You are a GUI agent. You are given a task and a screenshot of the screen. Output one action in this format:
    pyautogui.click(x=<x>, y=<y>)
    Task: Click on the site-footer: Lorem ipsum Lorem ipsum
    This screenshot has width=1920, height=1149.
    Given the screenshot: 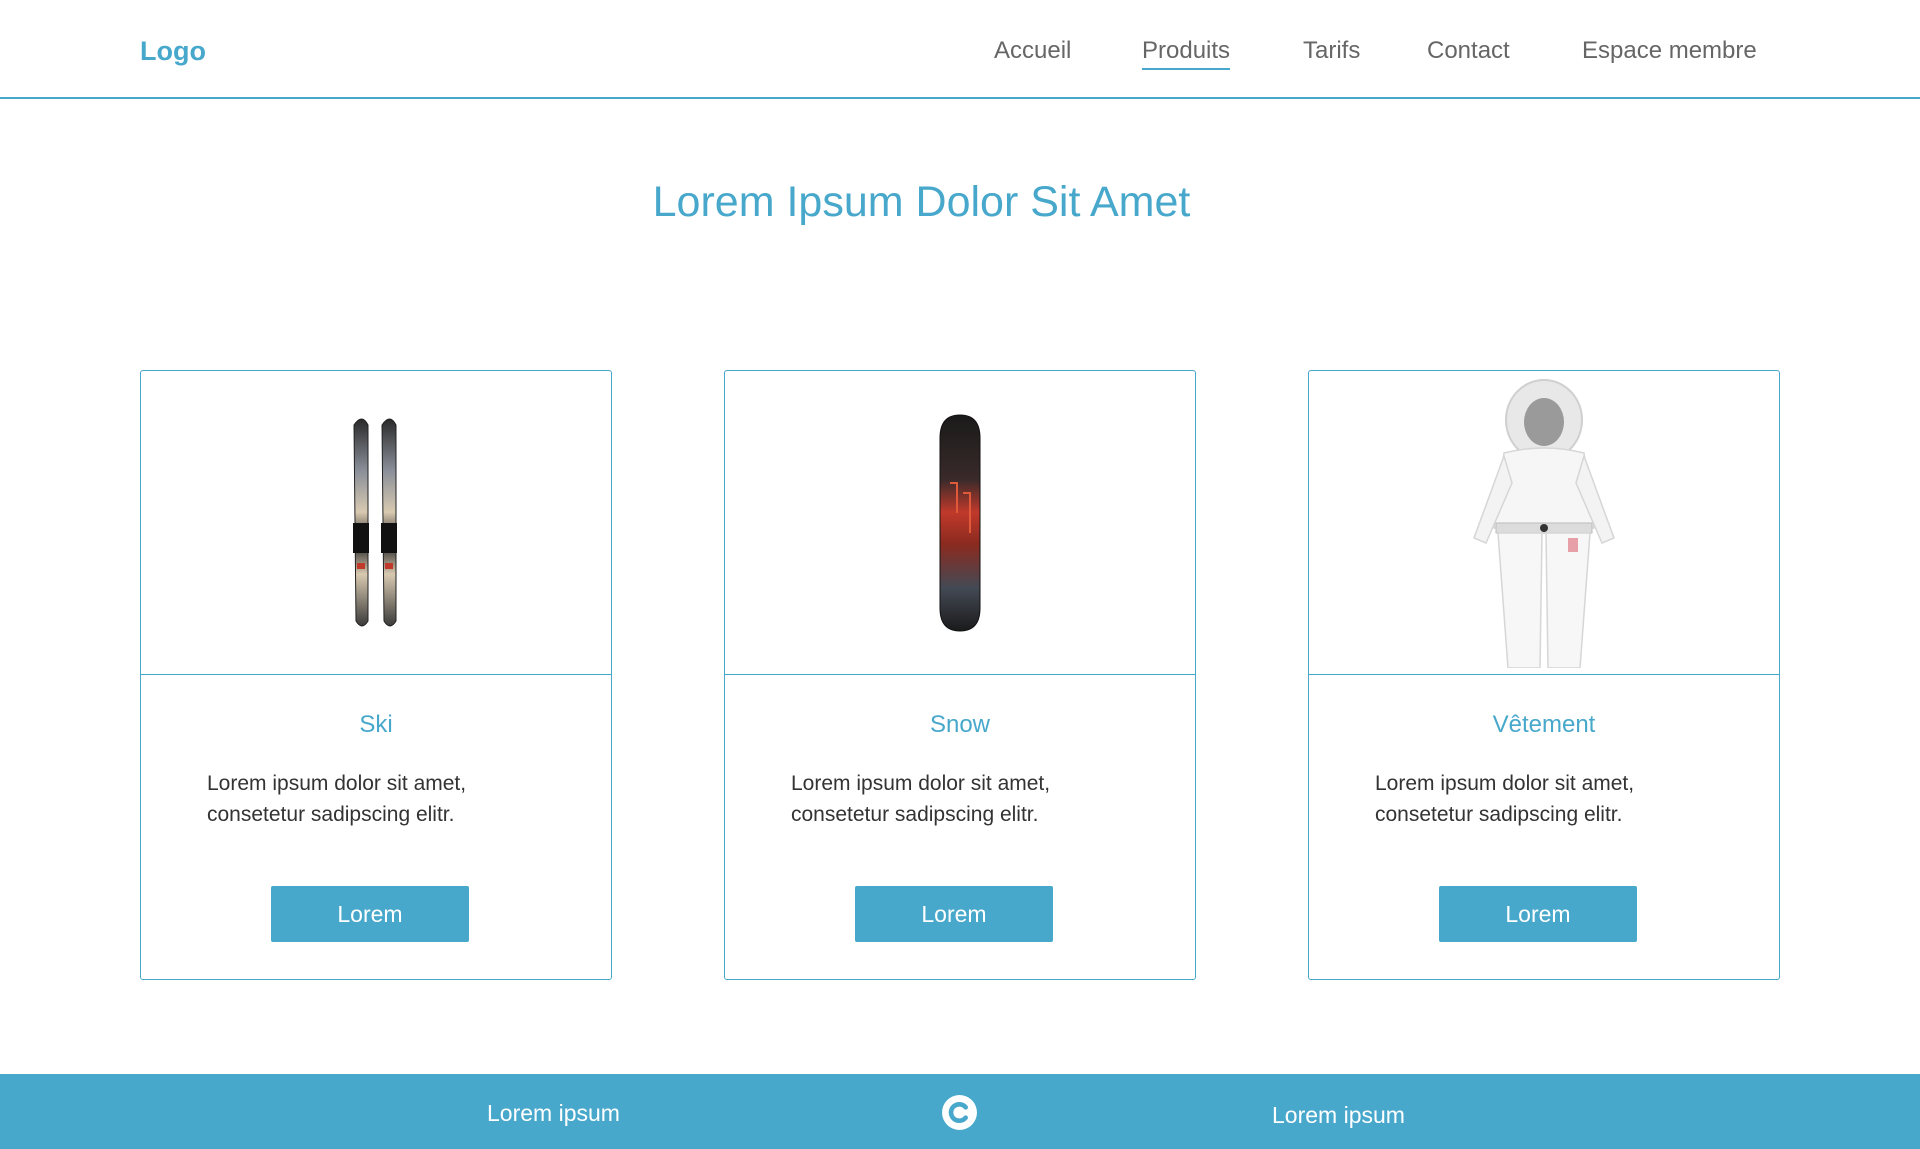 What is the action you would take?
    pyautogui.click(x=960, y=1111)
    